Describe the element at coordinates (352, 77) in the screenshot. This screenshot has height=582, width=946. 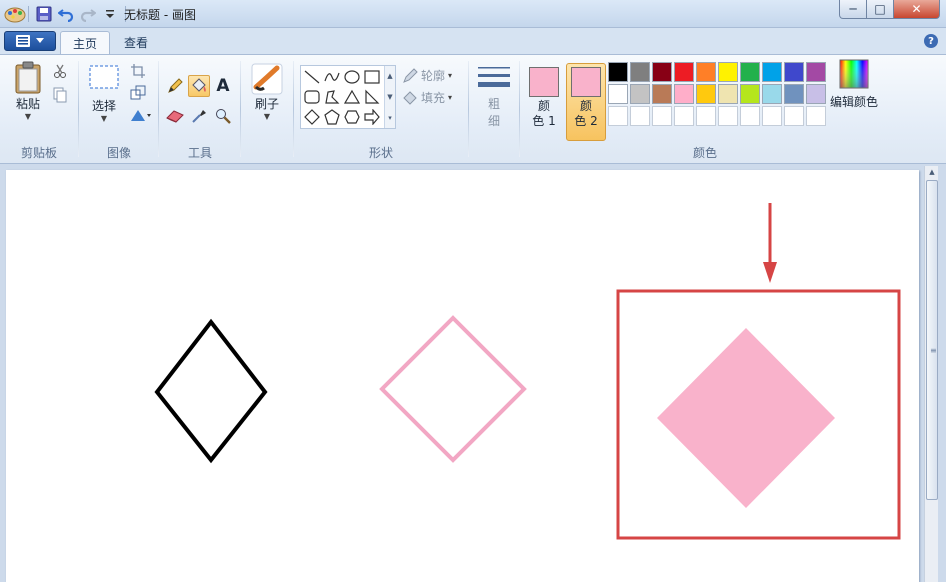
I see `oval-shape-icon` at that location.